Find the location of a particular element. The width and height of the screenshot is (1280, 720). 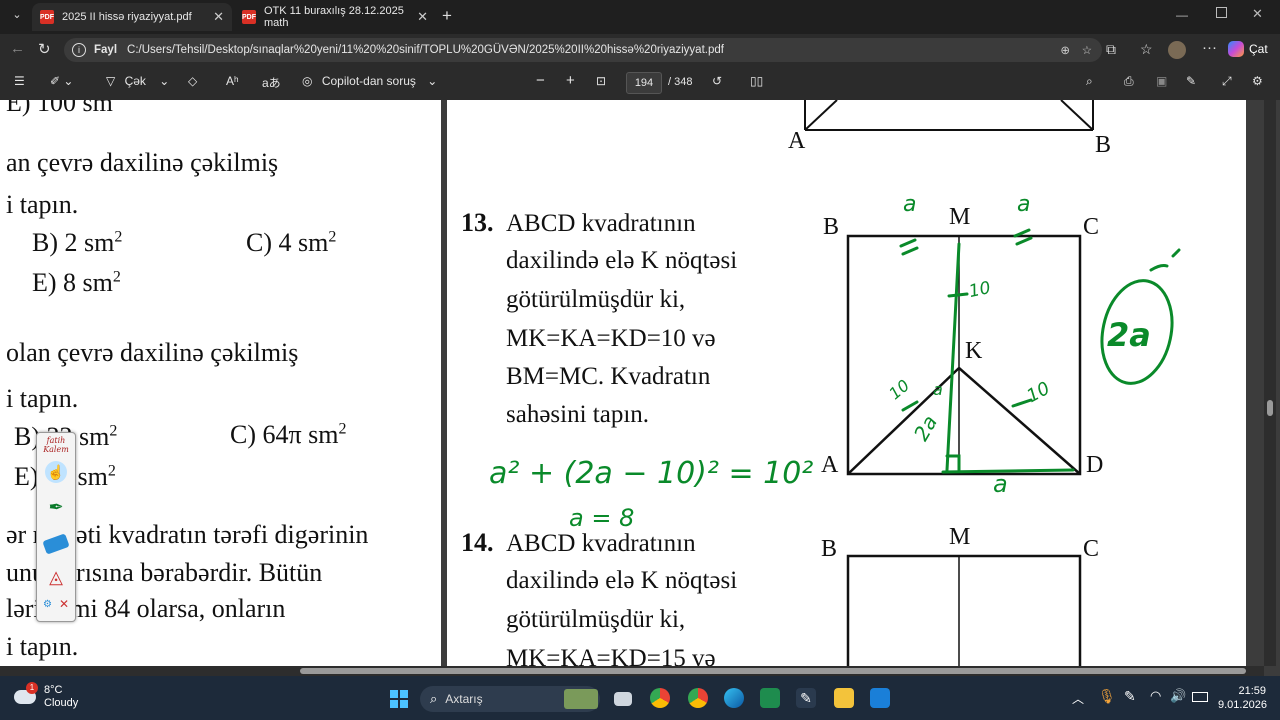

weather-condition: Cloudy is located at coordinates (61, 703).